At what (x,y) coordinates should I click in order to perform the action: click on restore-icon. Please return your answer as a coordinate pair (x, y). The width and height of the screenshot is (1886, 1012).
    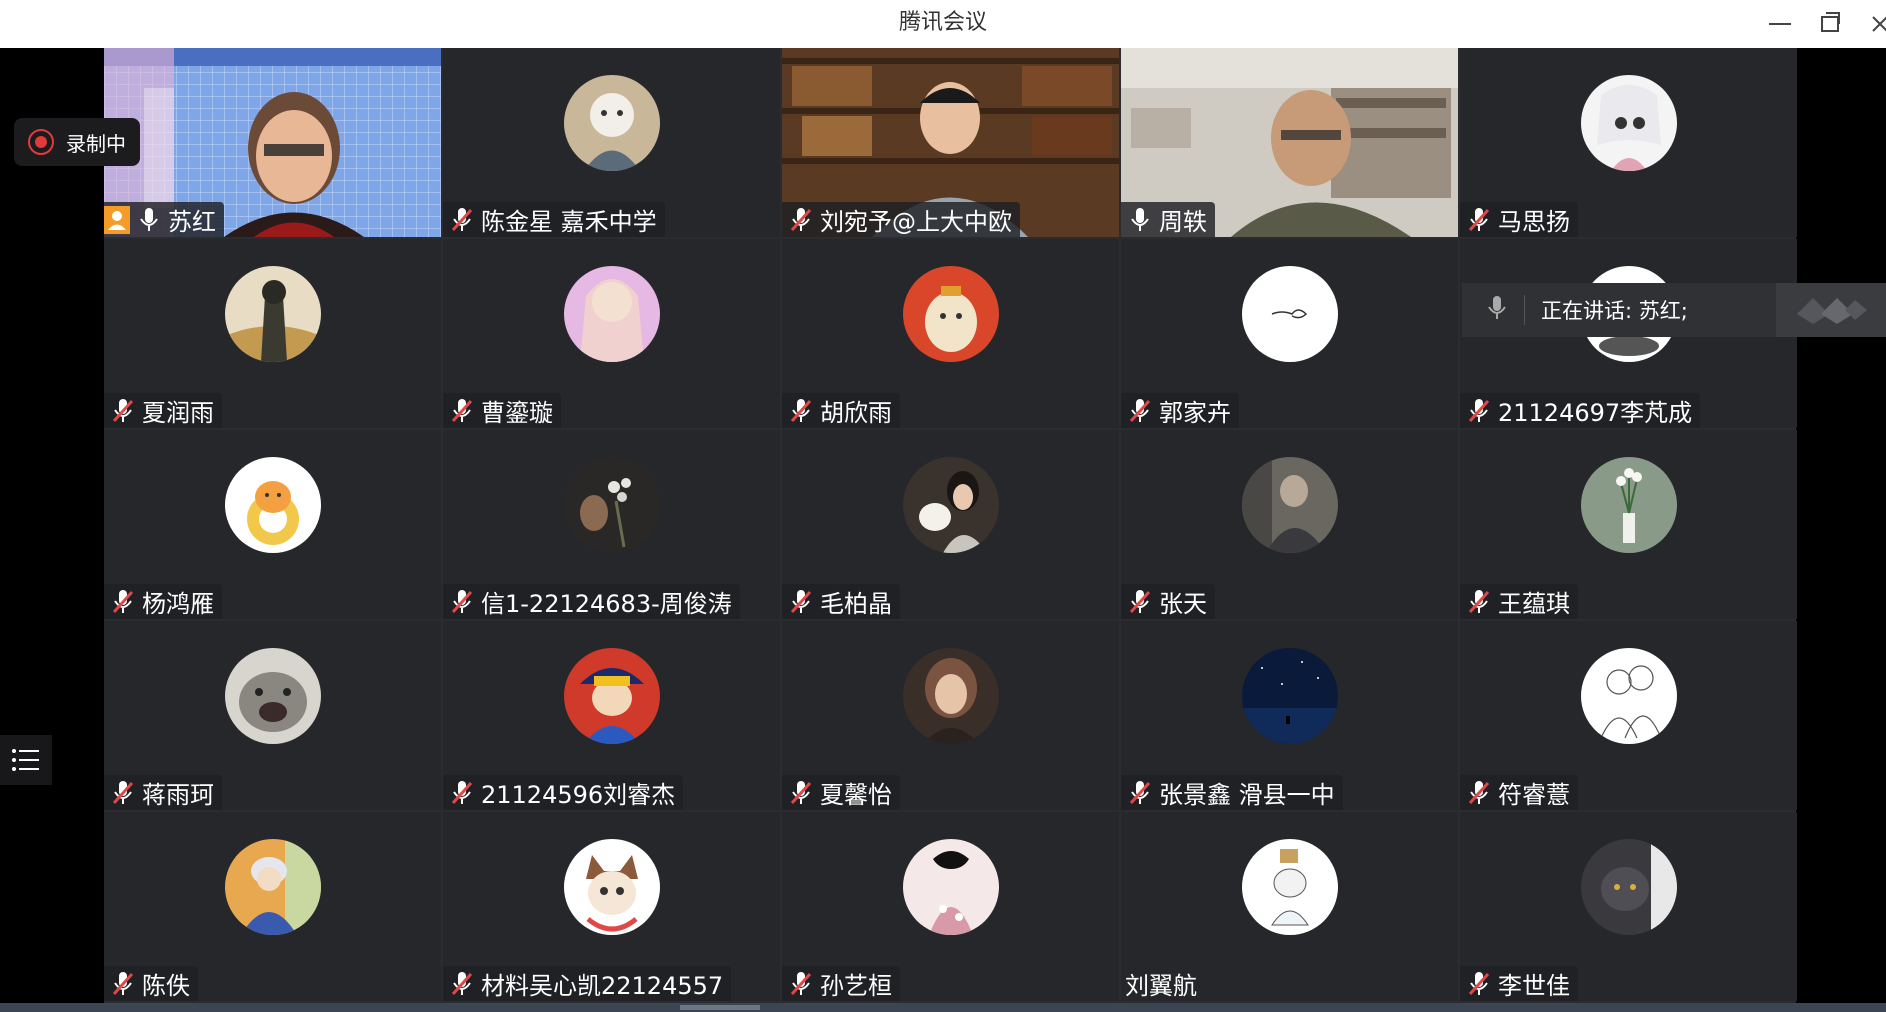
    Looking at the image, I should click on (1830, 22).